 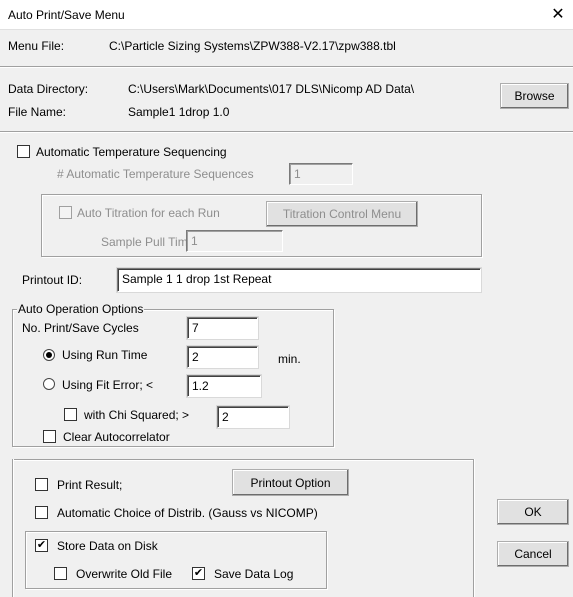 I want to click on print-result-label: Print Result;, so click(x=90, y=485).